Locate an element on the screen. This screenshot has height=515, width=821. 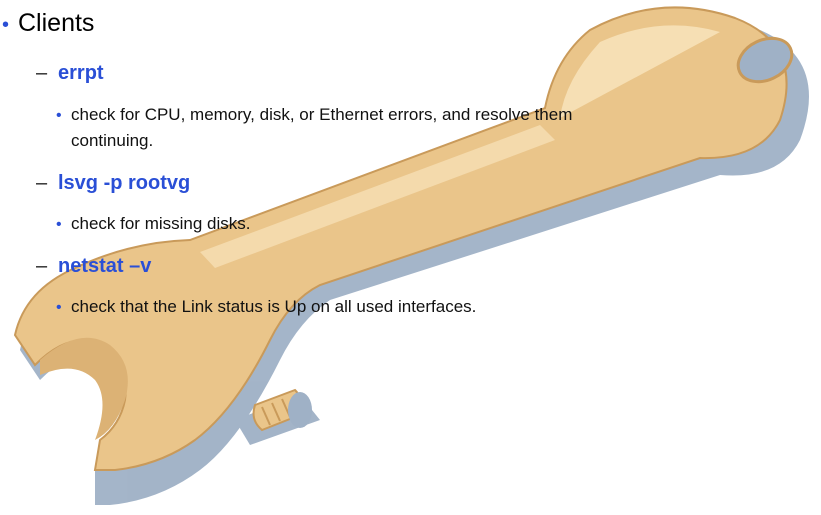
command-item-errpt: – errpt is located at coordinates (70, 73).